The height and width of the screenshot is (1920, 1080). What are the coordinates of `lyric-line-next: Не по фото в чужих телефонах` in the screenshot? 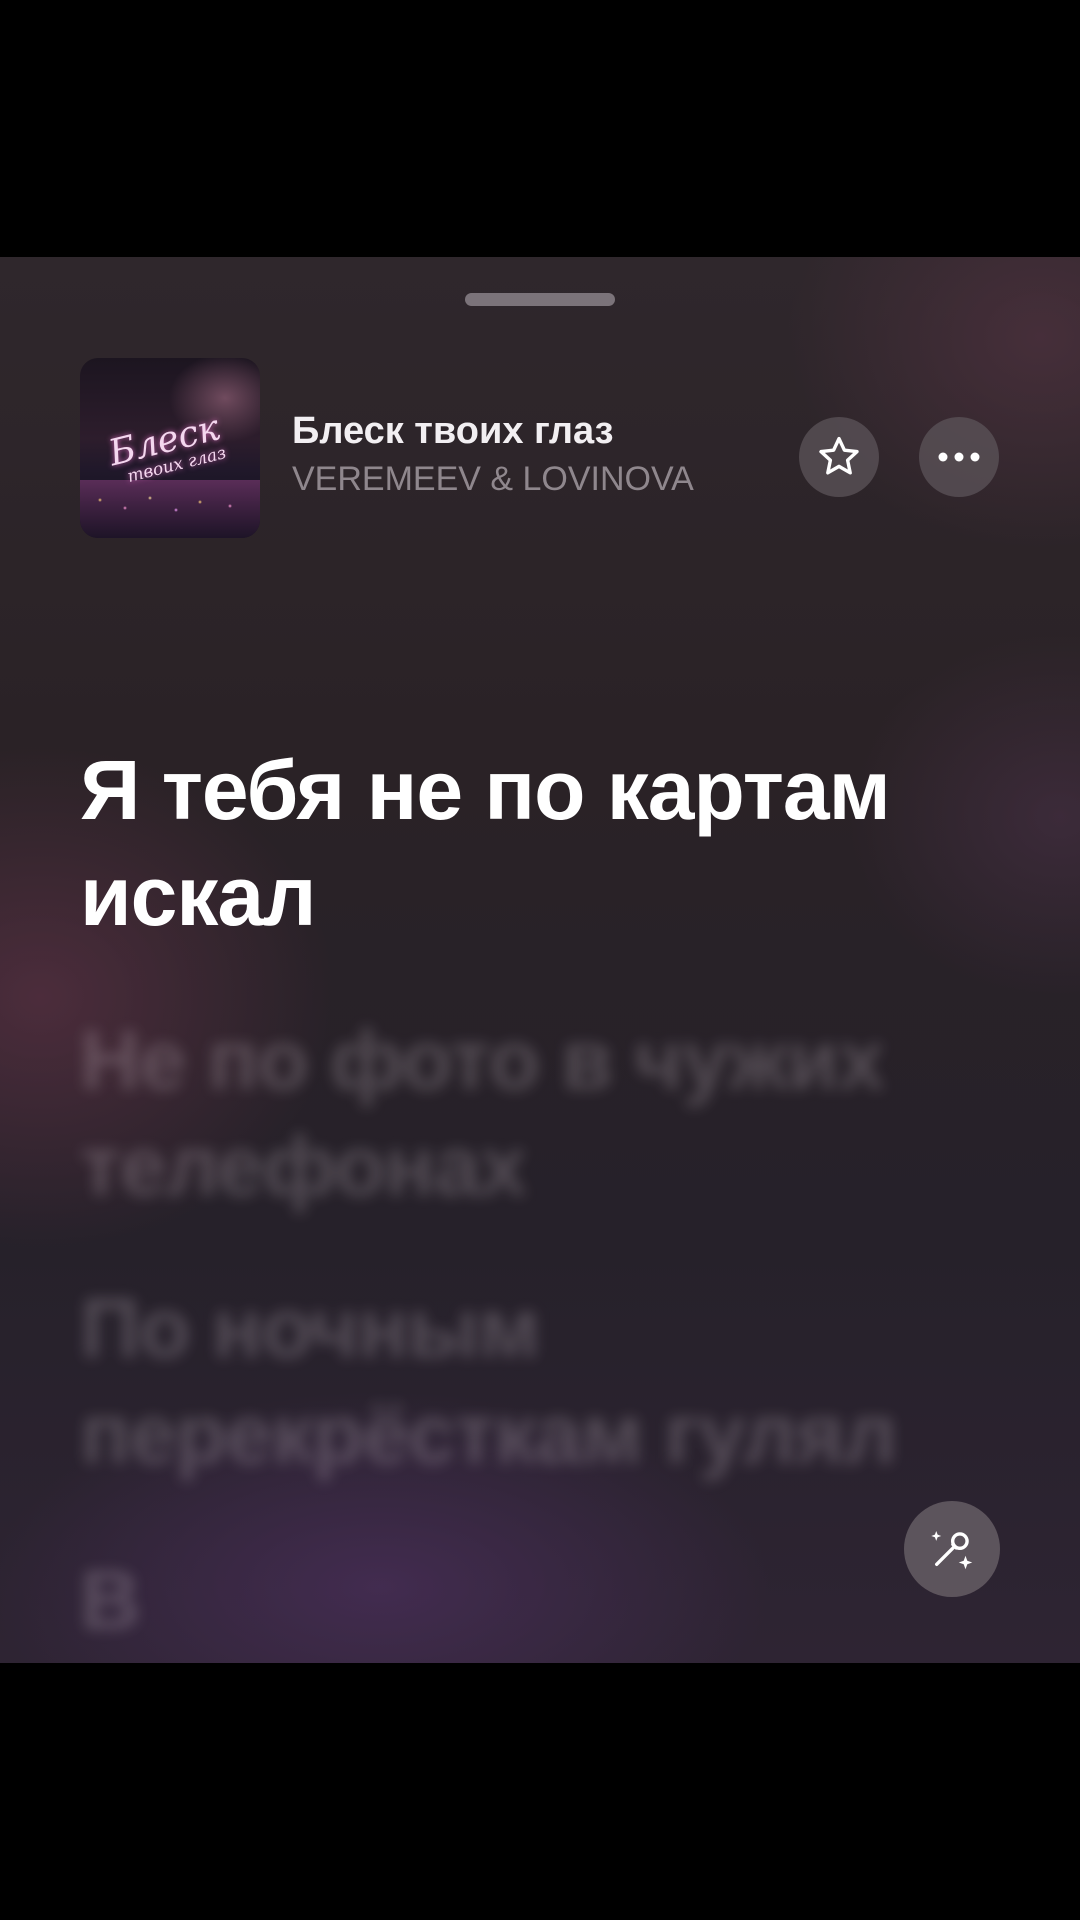 It's located at (530, 1113).